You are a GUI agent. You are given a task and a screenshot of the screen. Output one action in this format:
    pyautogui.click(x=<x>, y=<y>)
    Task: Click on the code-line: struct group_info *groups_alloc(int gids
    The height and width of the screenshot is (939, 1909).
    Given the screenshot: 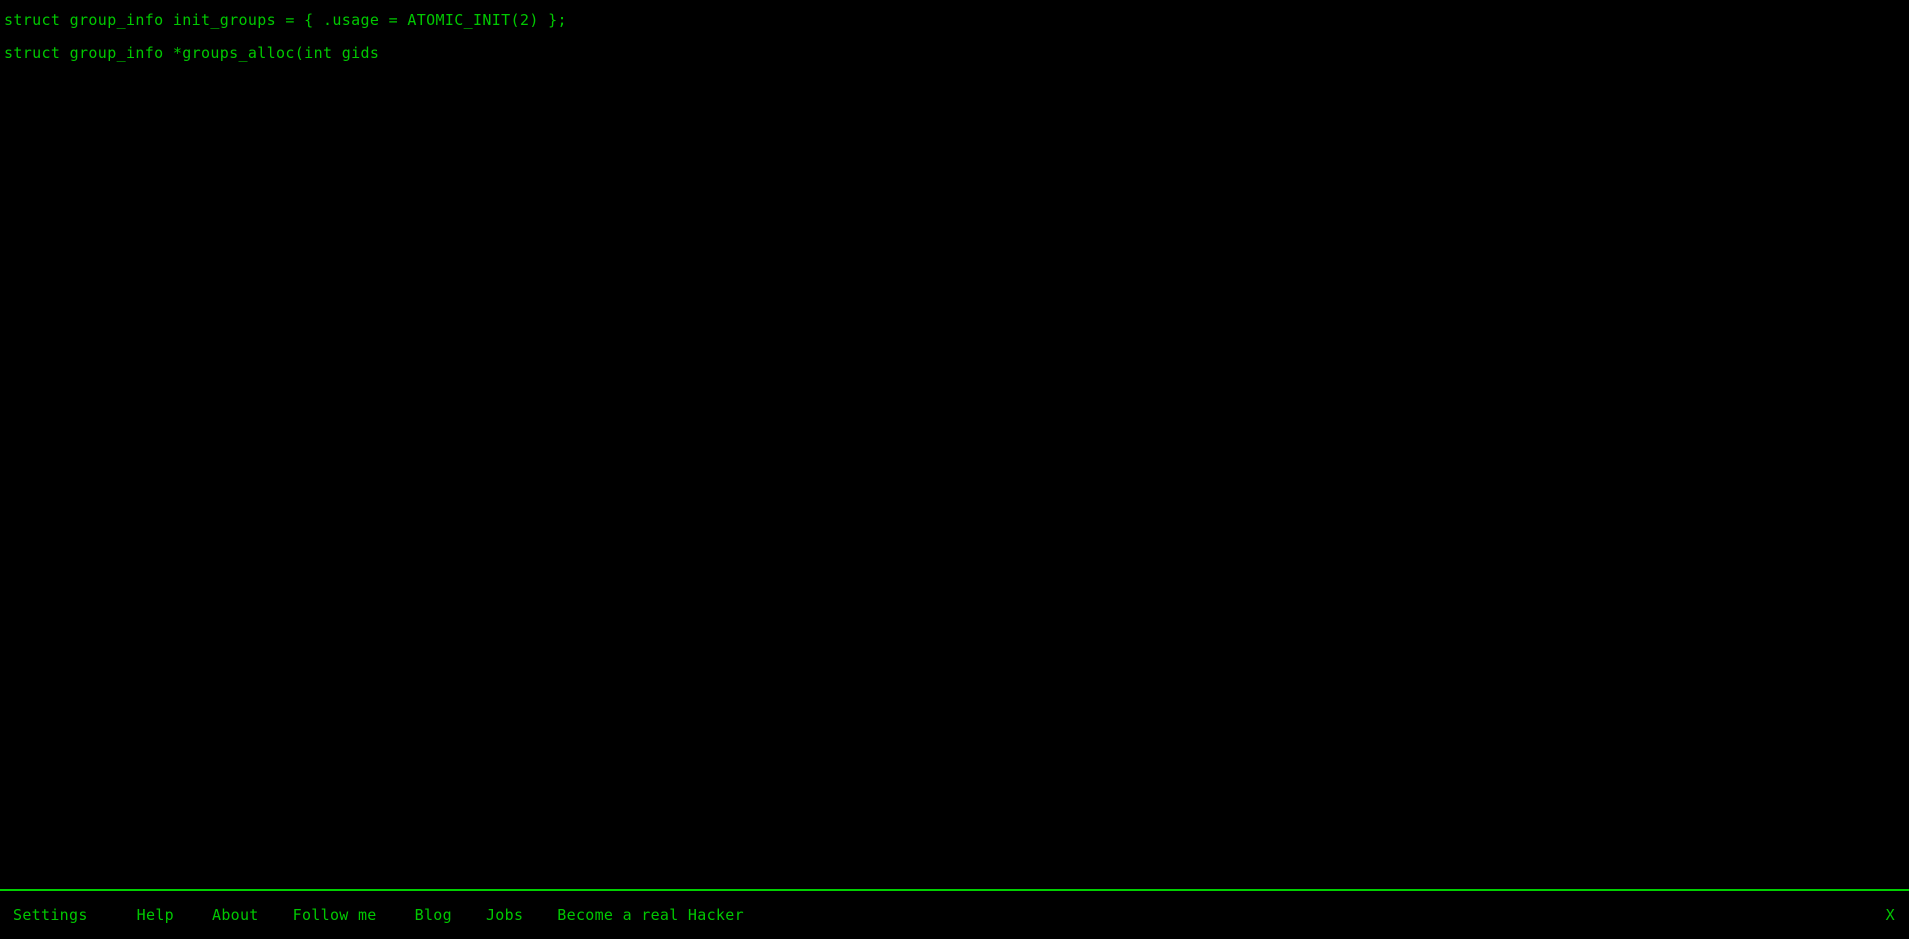 What is the action you would take?
    pyautogui.click(x=192, y=53)
    